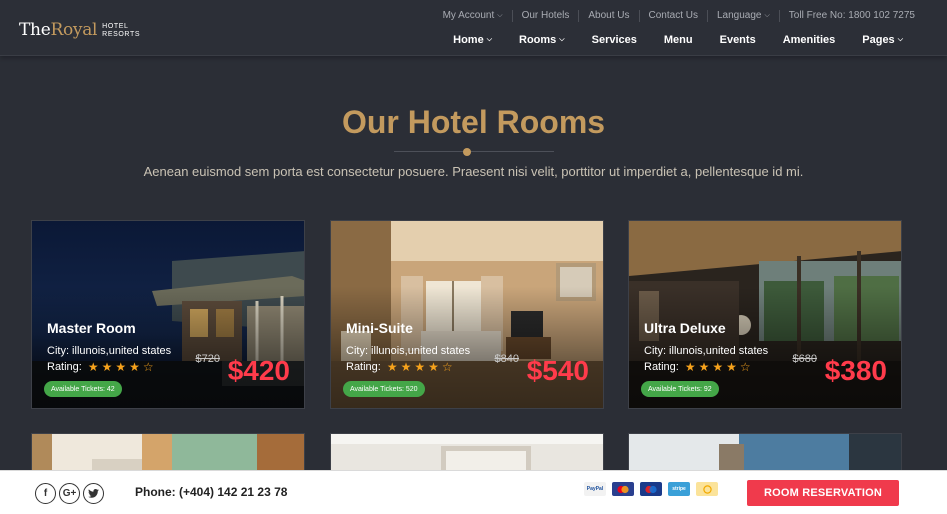  What do you see at coordinates (91, 328) in the screenshot?
I see `room-name: Master Room` at bounding box center [91, 328].